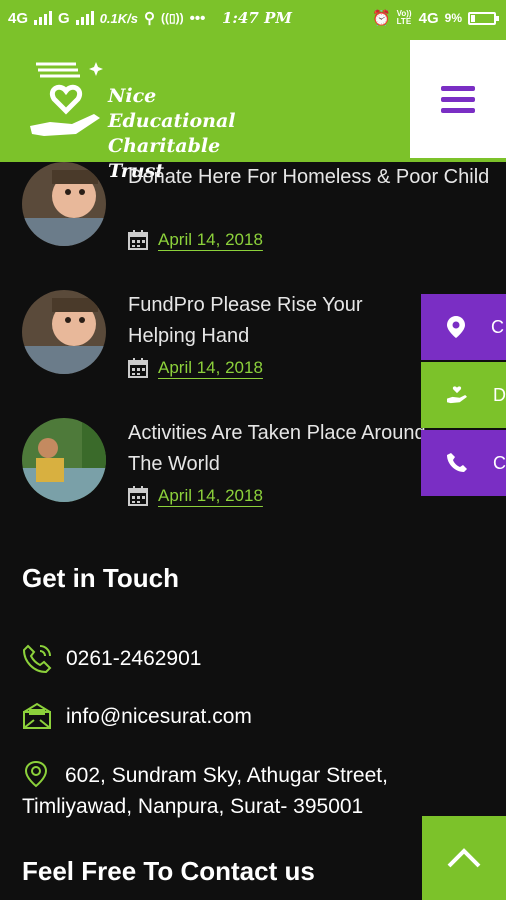  I want to click on site-logo: Nice Educational Charitable Trust, so click(151, 119).